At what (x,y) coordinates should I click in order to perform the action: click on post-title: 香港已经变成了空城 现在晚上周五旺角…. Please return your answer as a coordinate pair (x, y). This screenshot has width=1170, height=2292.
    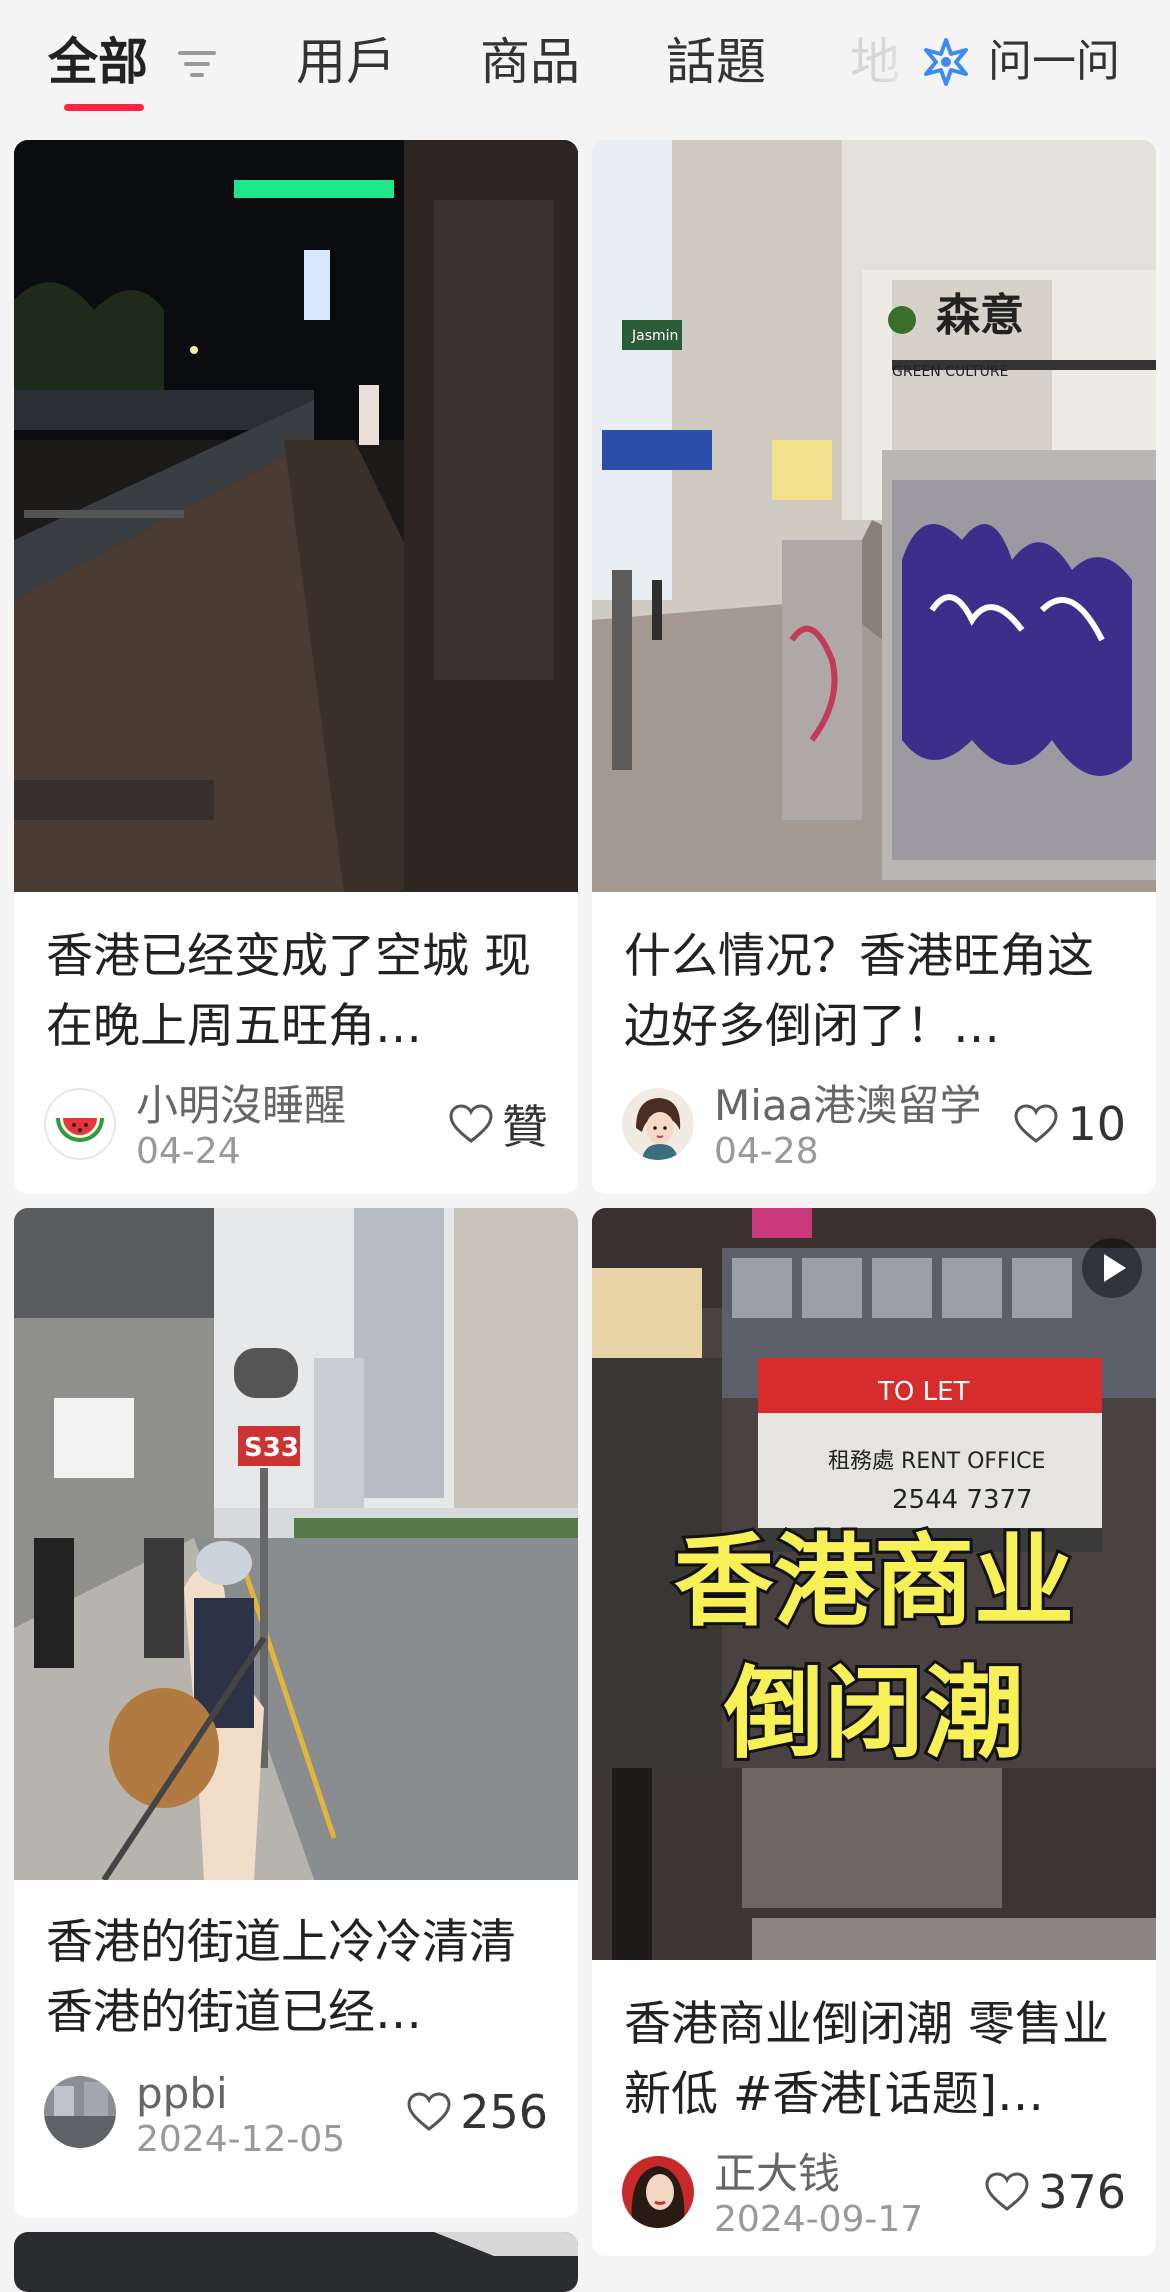
    Looking at the image, I should click on (300, 992).